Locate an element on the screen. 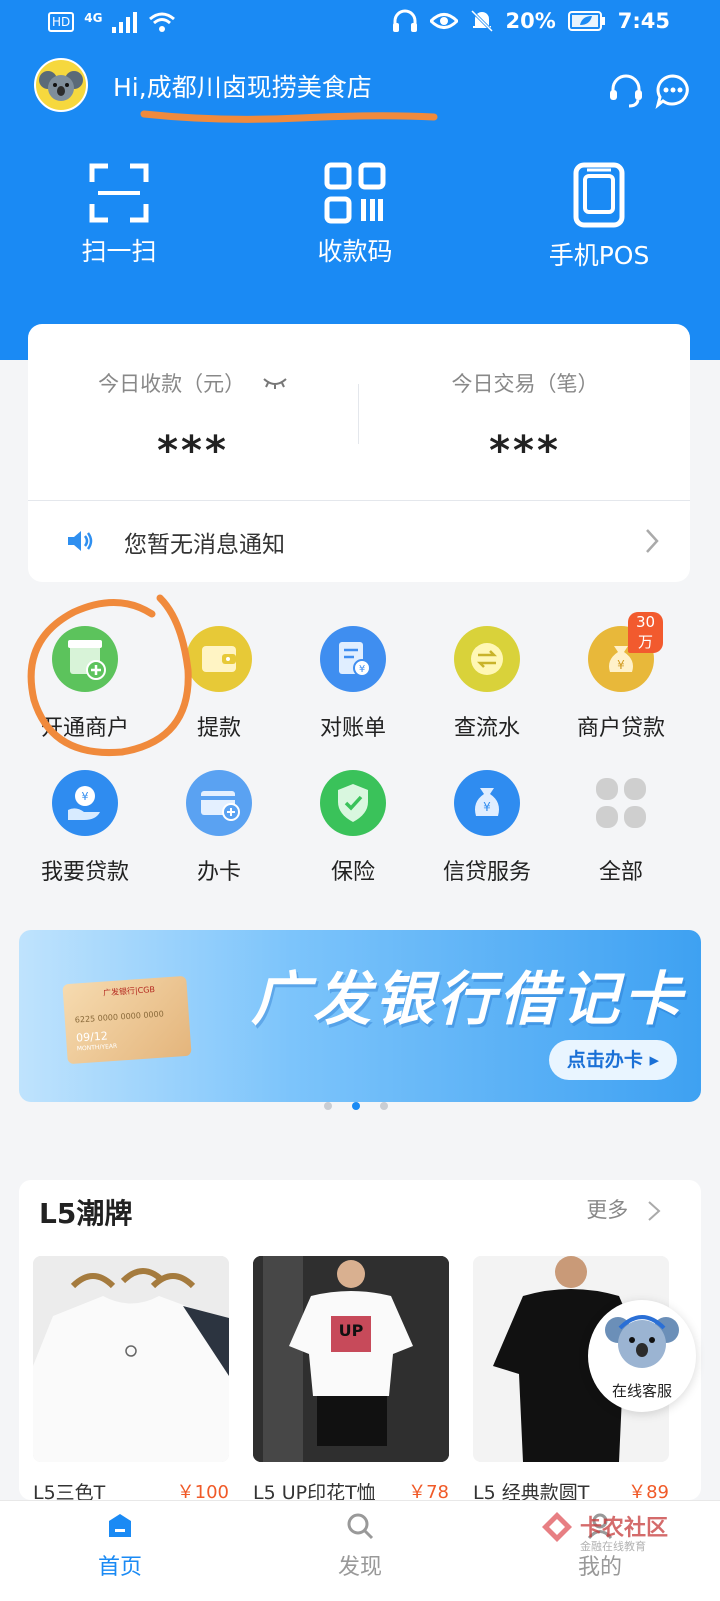 The image size is (720, 1601). scan-icon is located at coordinates (119, 193).